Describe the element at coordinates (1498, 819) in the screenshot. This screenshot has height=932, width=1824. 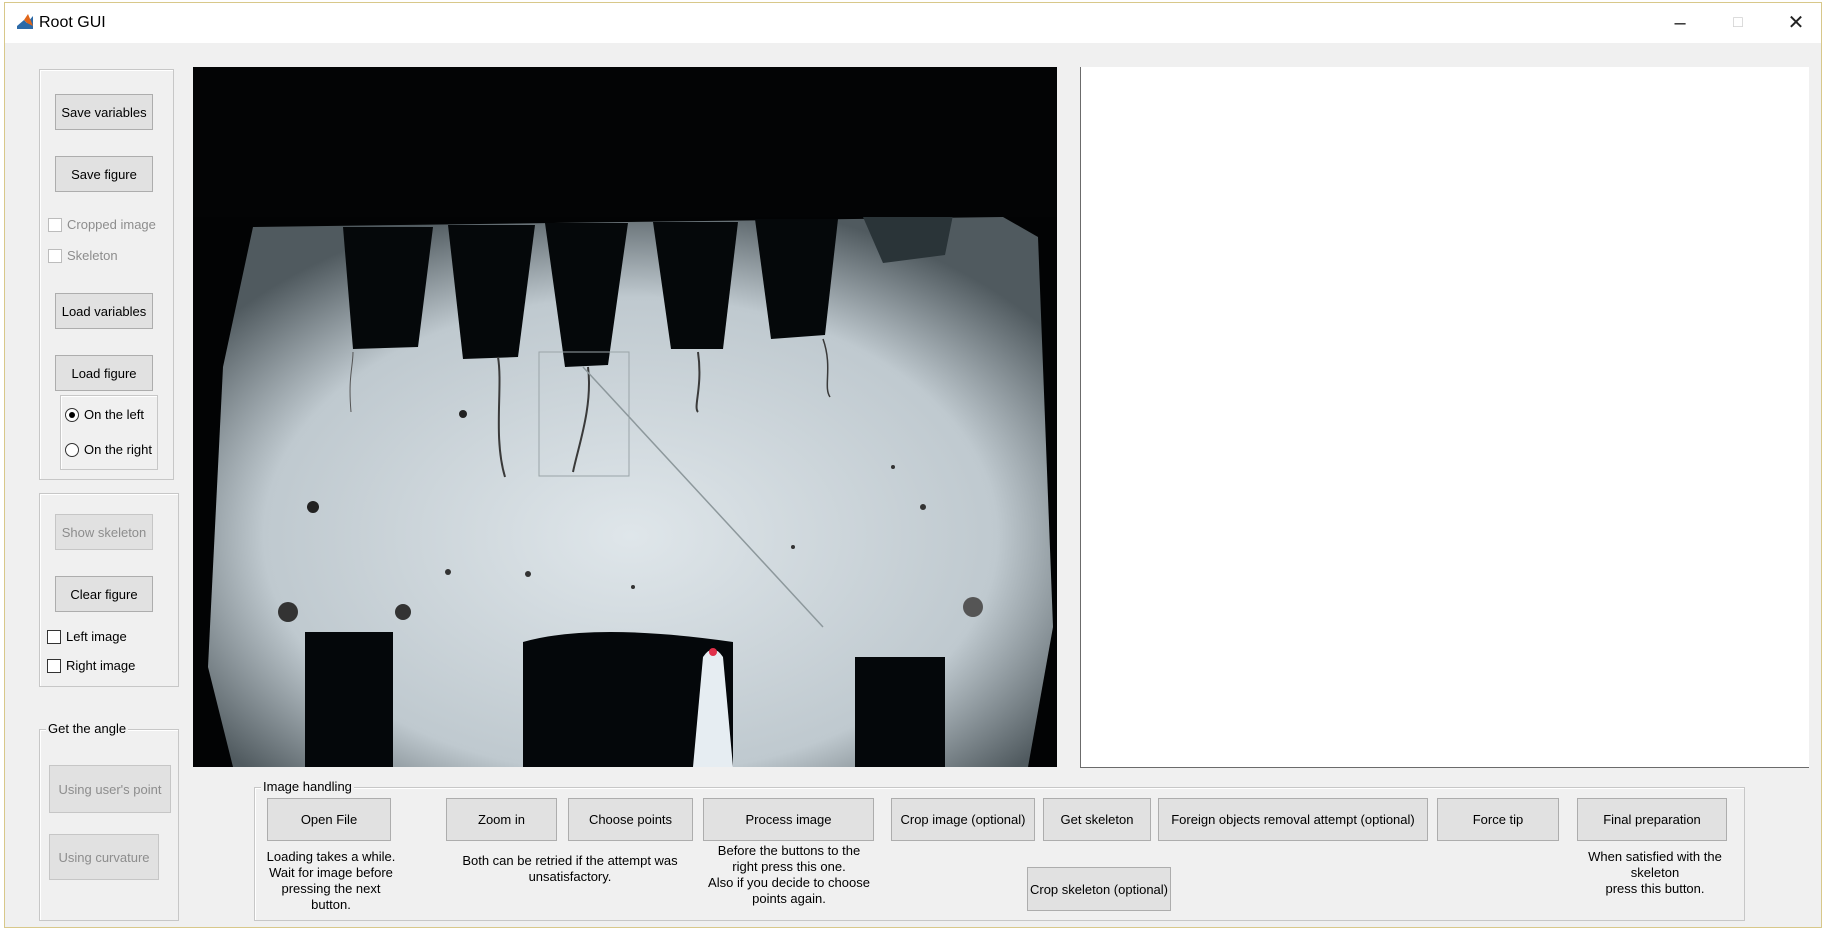
I see `force-tip-button: Force tip` at that location.